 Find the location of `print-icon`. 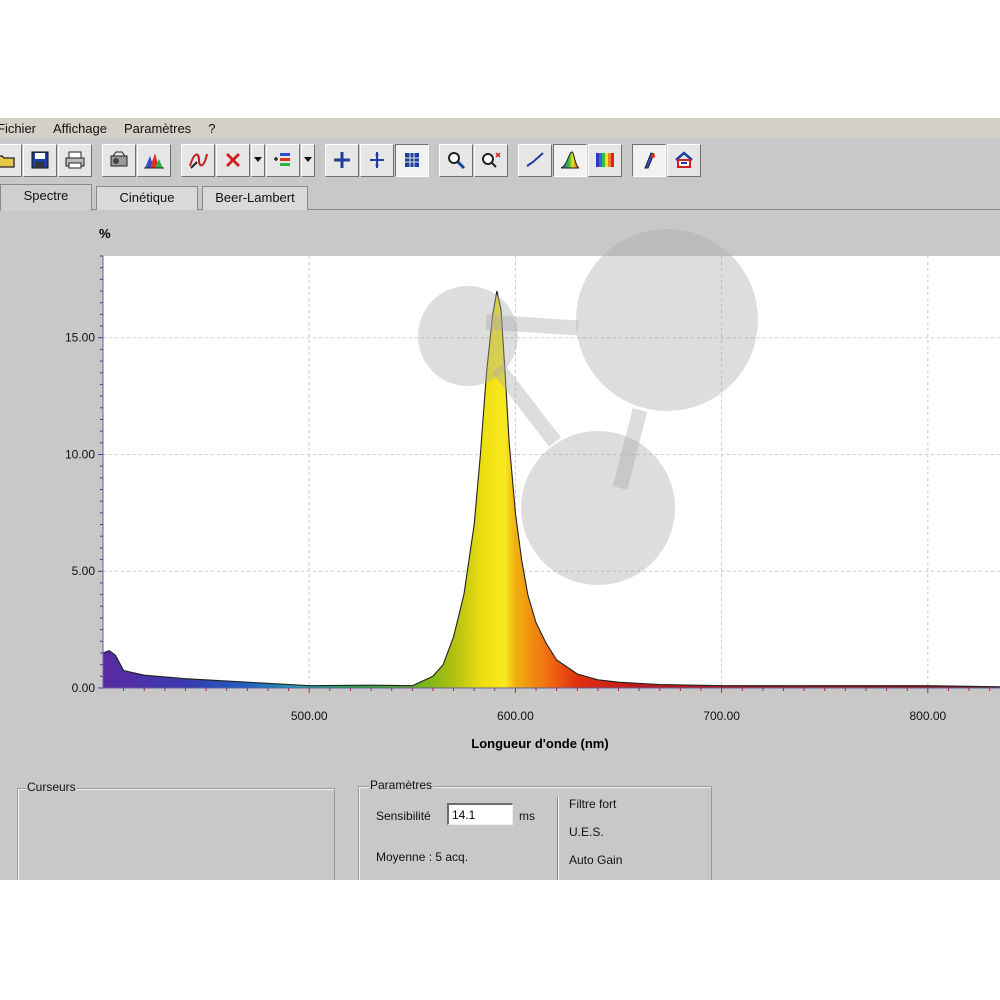

print-icon is located at coordinates (75, 160).